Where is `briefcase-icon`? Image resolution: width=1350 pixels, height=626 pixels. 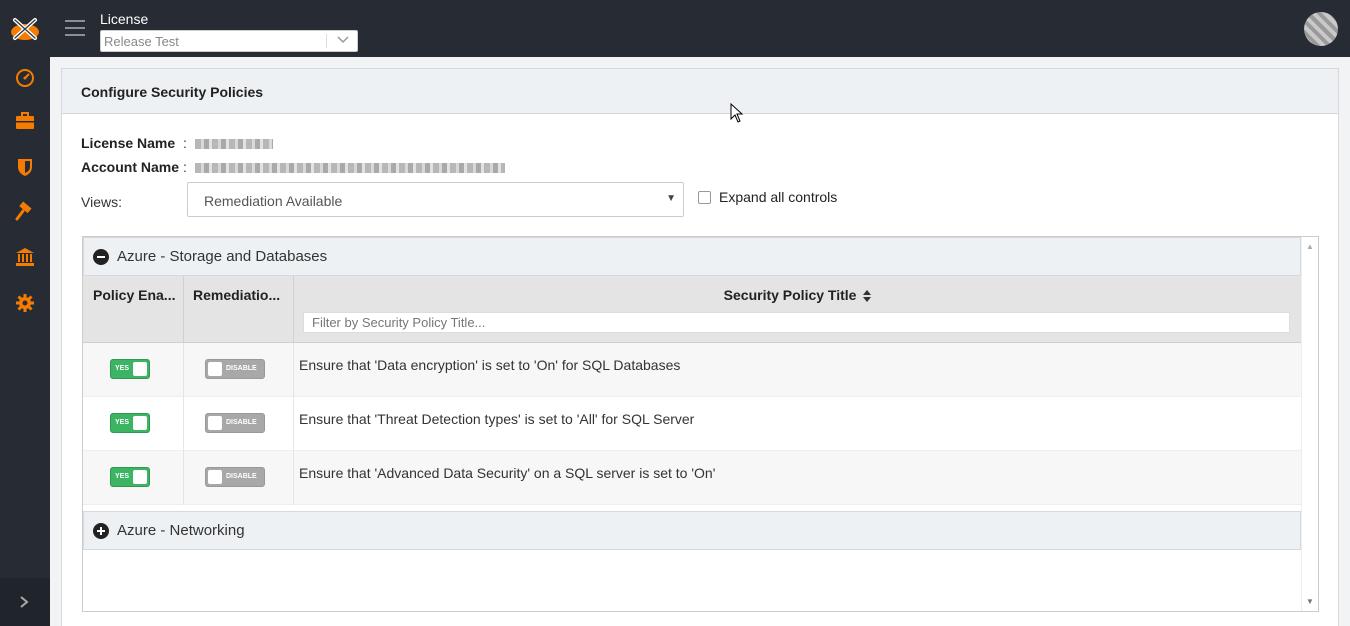
briefcase-icon is located at coordinates (25, 121).